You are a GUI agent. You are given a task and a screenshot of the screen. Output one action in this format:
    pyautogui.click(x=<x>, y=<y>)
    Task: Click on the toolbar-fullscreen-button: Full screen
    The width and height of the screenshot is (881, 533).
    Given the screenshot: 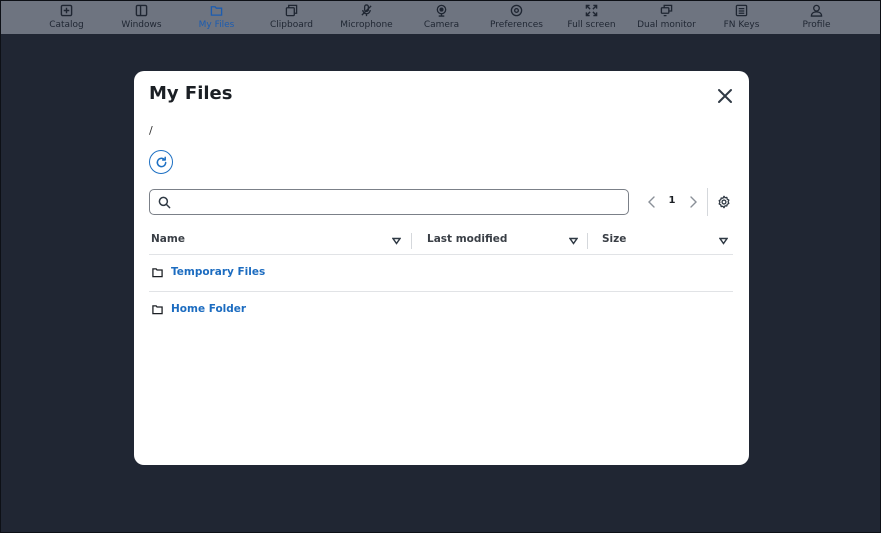 What is the action you would take?
    pyautogui.click(x=591, y=17)
    